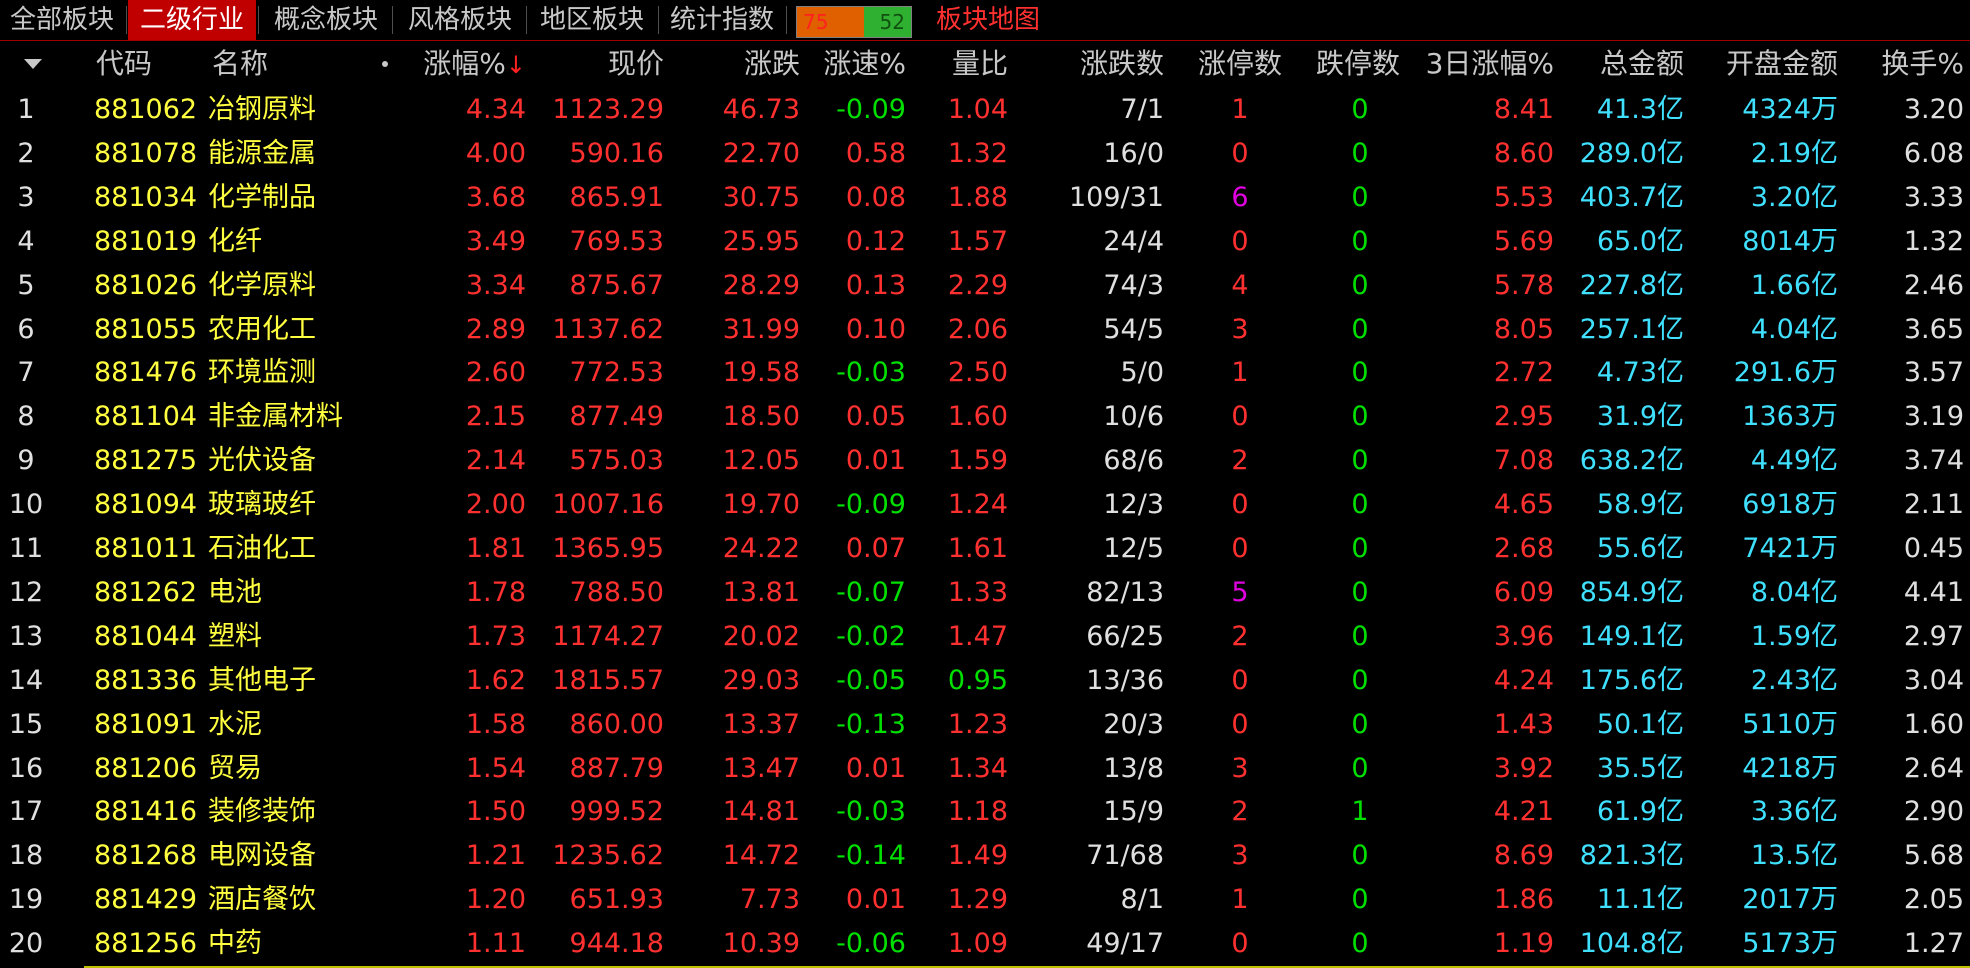  I want to click on open-amount: 13.5亿, so click(1794, 856).